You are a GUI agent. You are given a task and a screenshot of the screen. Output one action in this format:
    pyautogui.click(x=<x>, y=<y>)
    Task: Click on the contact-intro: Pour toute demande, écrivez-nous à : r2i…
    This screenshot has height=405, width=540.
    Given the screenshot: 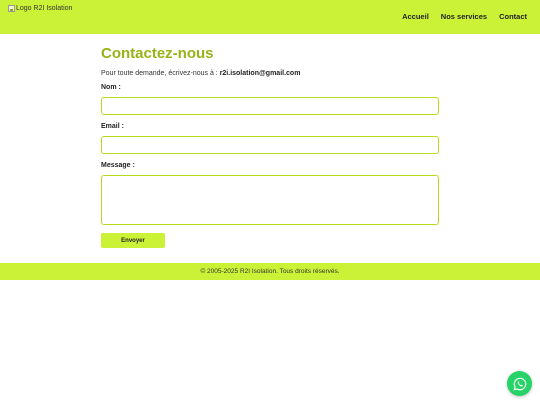 What is the action you would take?
    pyautogui.click(x=270, y=73)
    